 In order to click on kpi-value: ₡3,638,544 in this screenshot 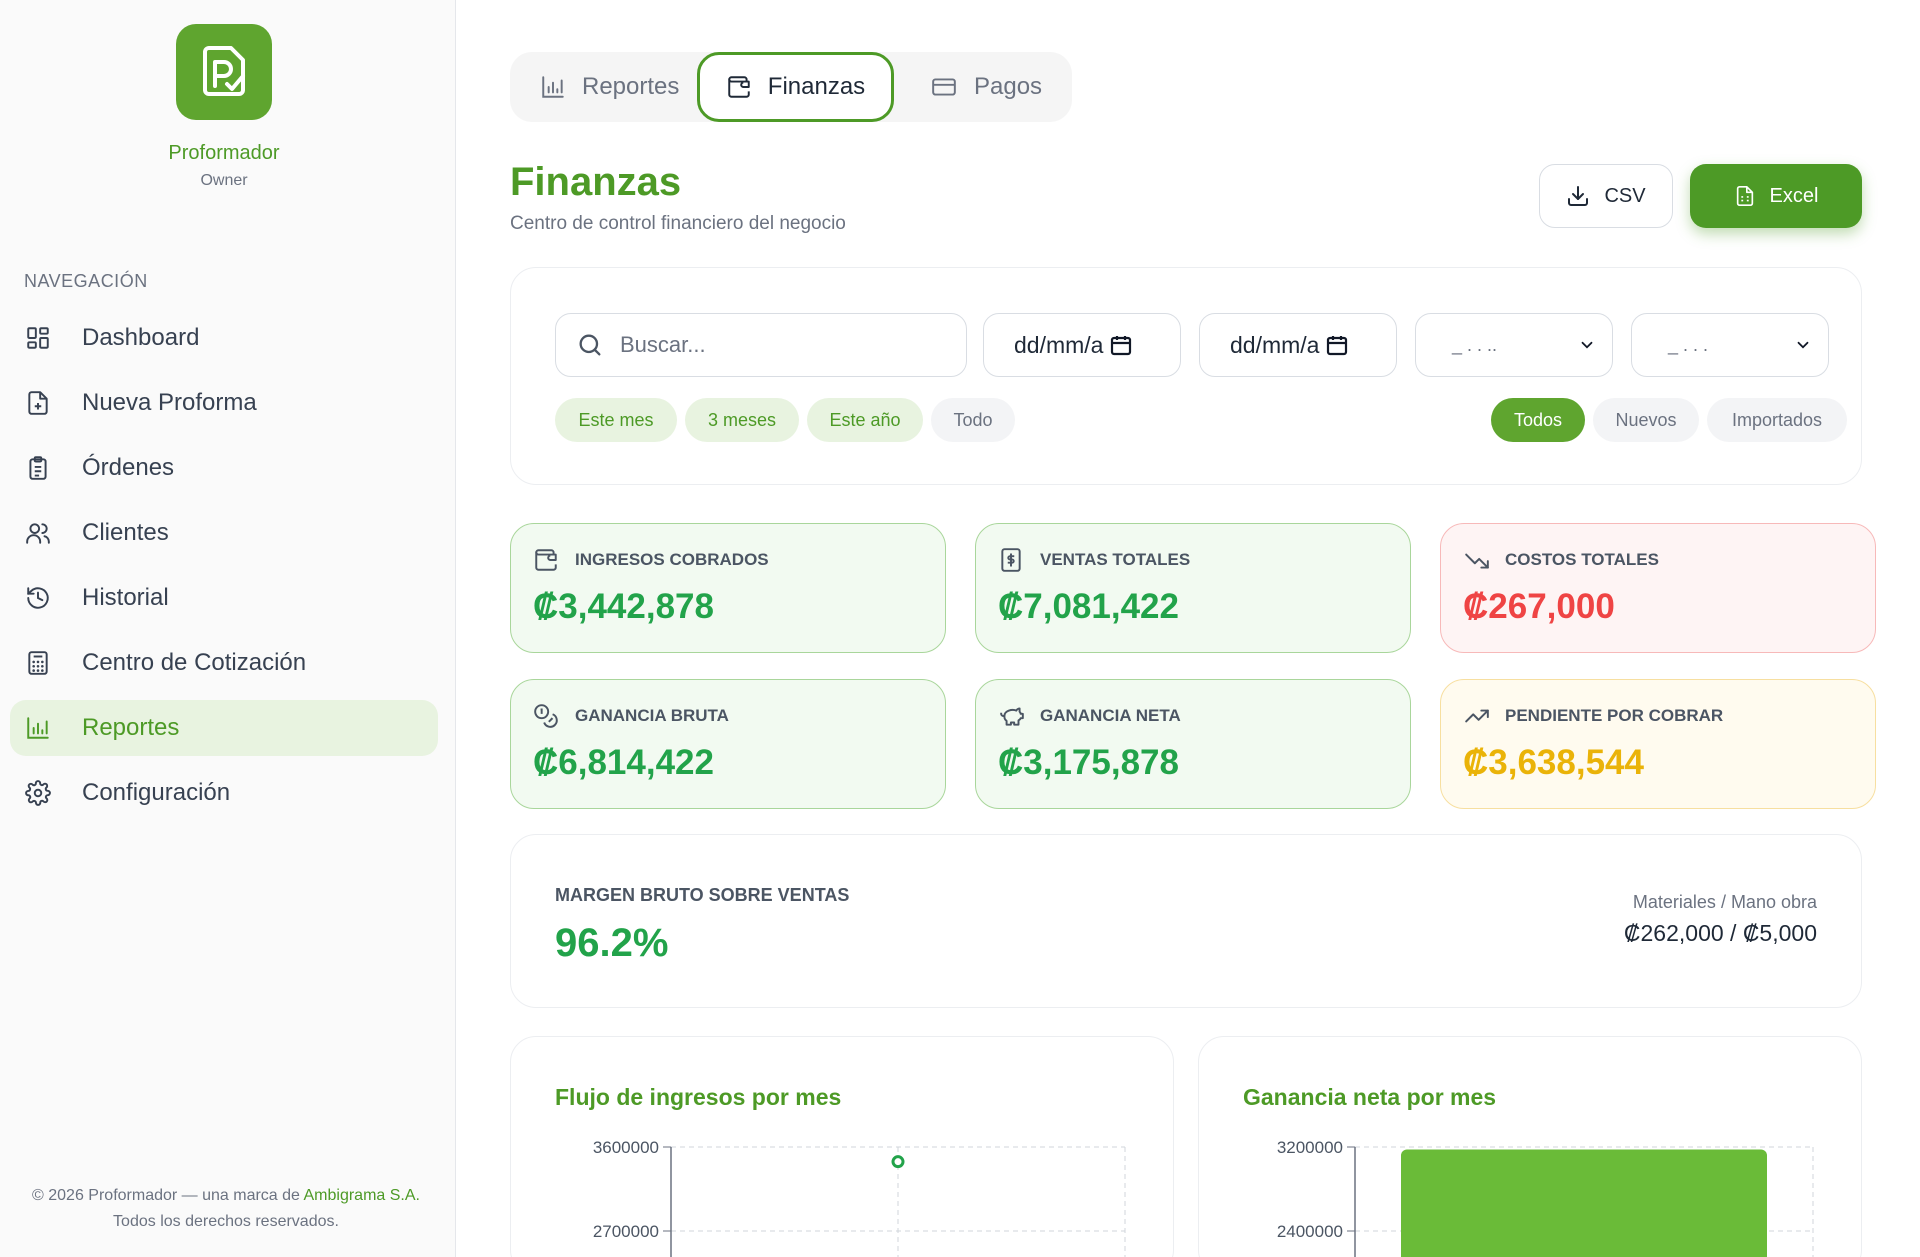, I will do `click(1553, 762)`.